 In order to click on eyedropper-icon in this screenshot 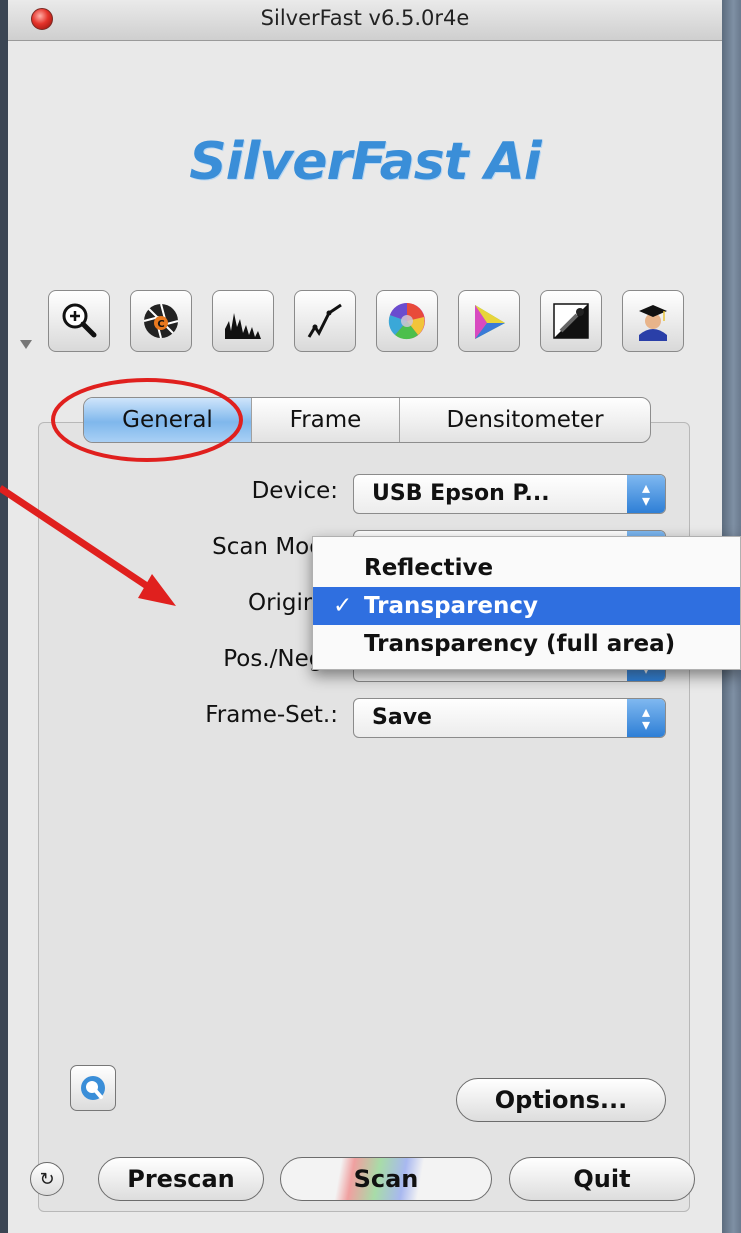, I will do `click(571, 321)`.